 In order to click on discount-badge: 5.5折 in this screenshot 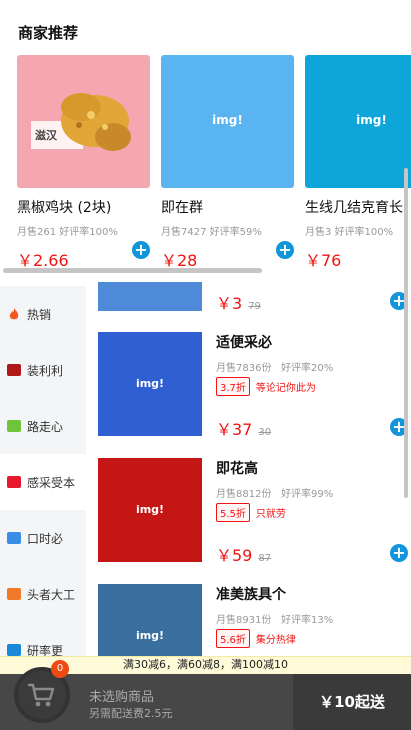, I will do `click(233, 512)`.